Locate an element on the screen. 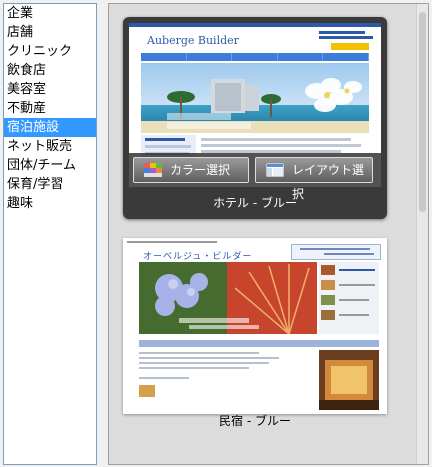 This screenshot has width=432, height=467. color-select-label: カラー選択 is located at coordinates (200, 170).